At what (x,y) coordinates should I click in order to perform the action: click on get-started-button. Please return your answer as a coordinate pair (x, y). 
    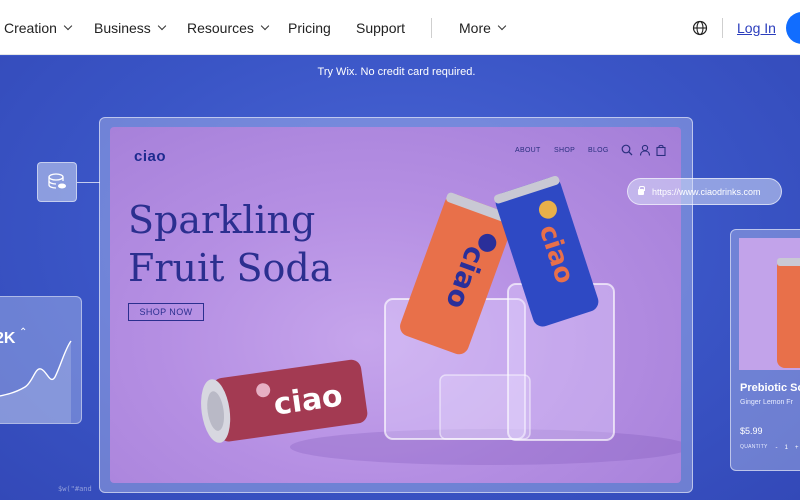
    Looking at the image, I should click on (793, 28).